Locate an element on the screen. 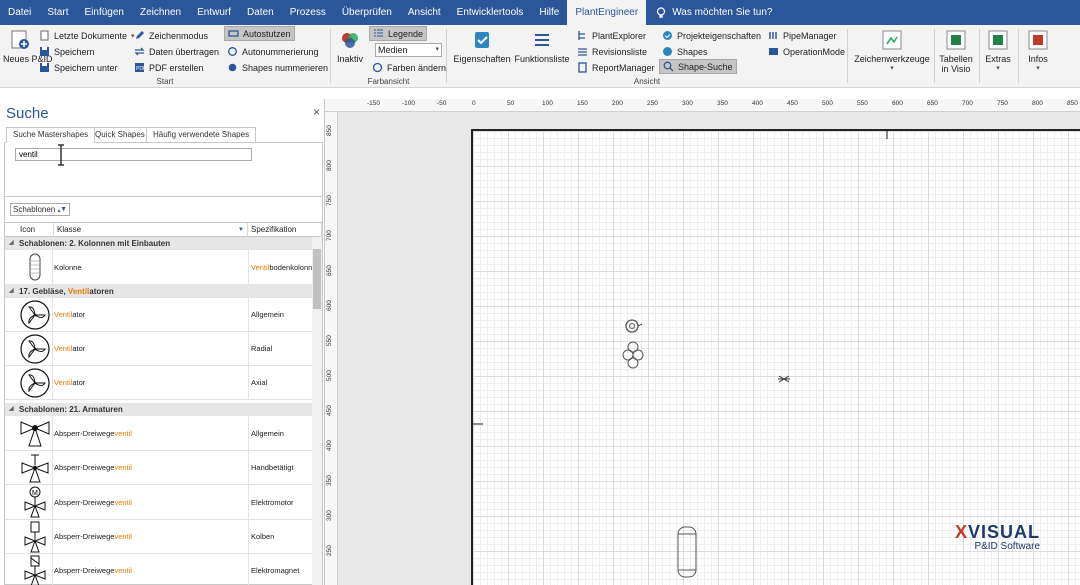 The width and height of the screenshot is (1080, 585). tab-datei: Datei is located at coordinates (19, 12).